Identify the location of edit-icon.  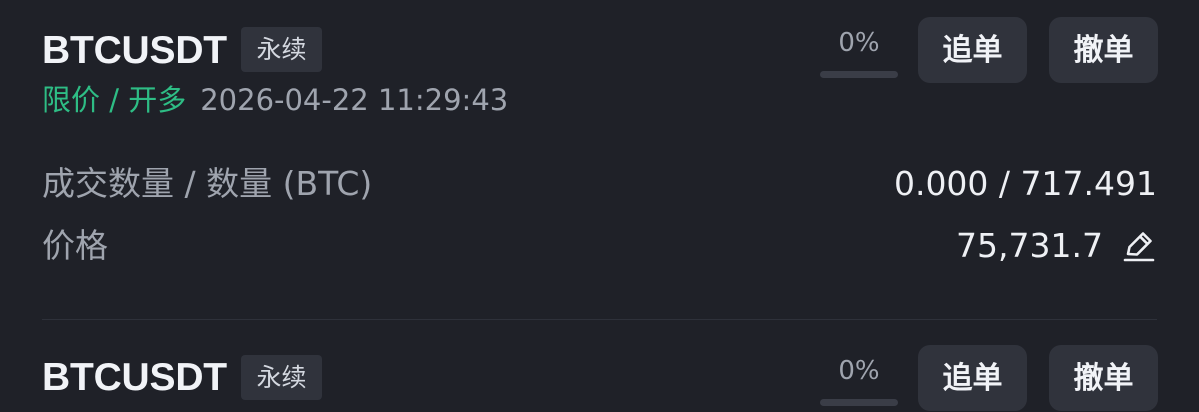
(1138, 246).